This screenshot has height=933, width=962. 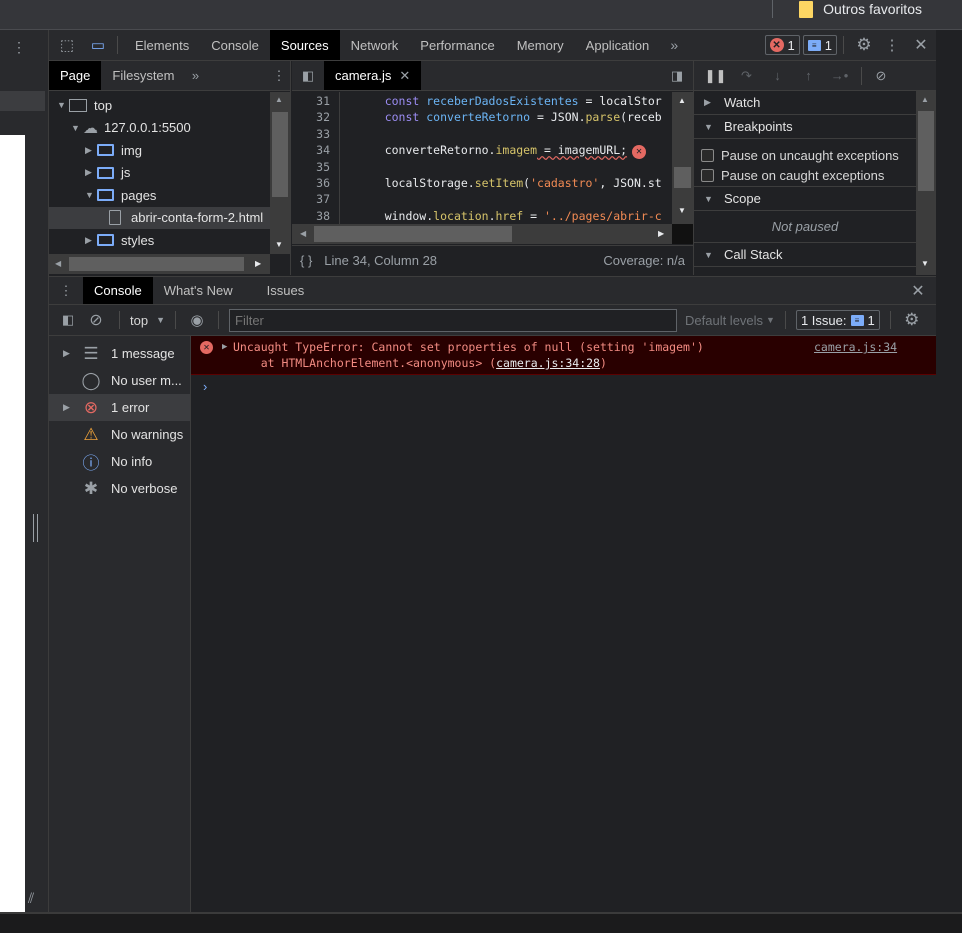 What do you see at coordinates (313, 151) in the screenshot?
I see `line-number: 34` at bounding box center [313, 151].